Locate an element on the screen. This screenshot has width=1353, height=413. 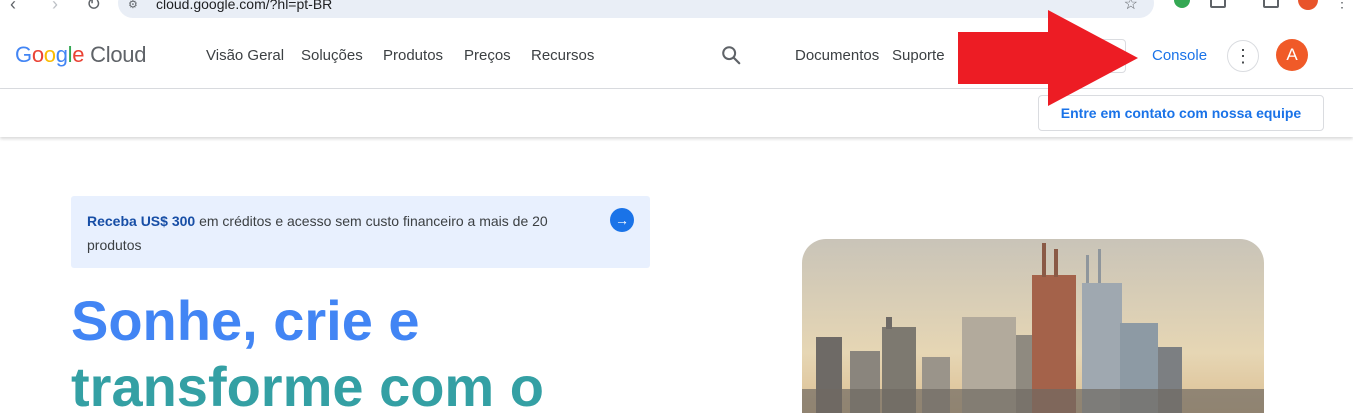
logo-letter: g is located at coordinates (61, 54).